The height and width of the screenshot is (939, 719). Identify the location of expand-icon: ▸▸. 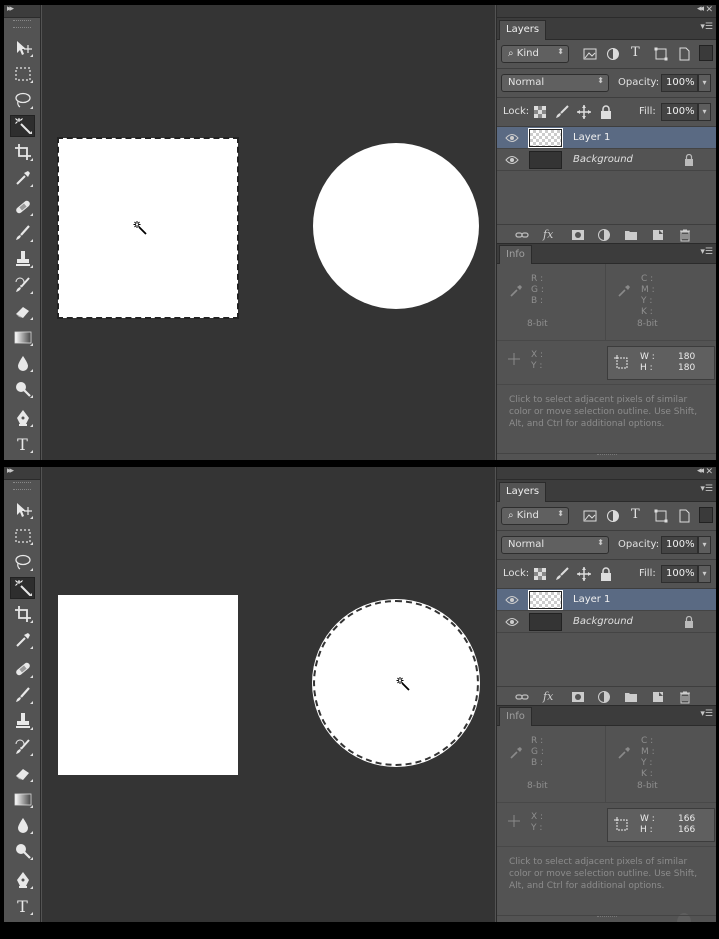
(10, 471).